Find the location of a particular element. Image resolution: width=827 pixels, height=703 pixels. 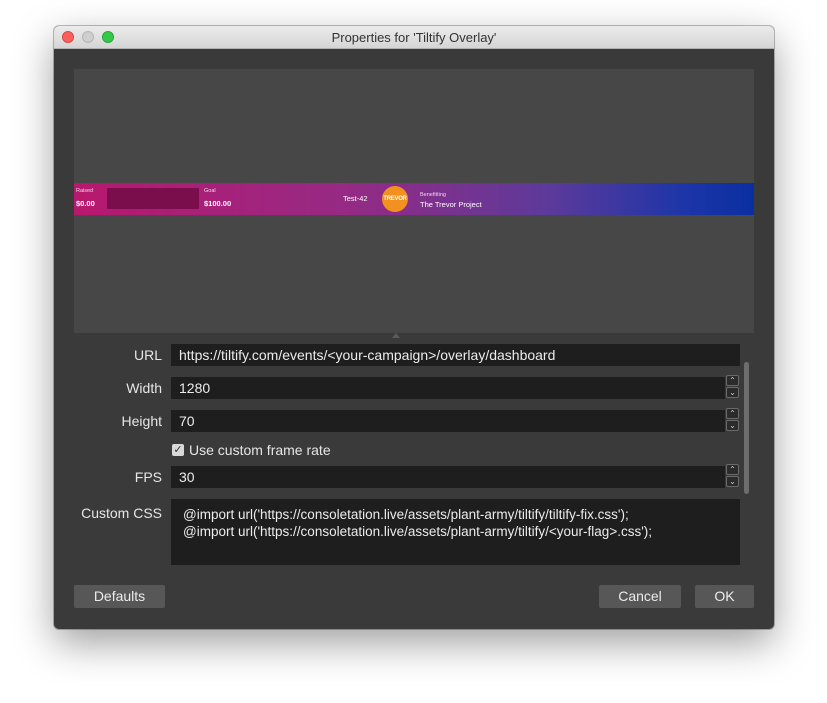

goal-label: Goal is located at coordinates (210, 191).